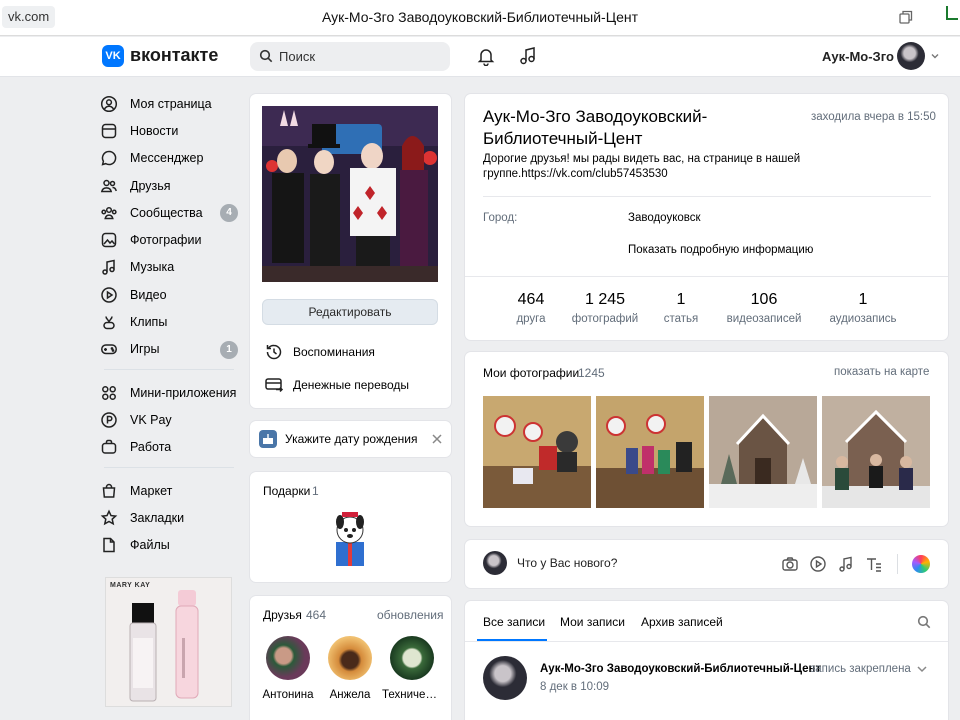 The width and height of the screenshot is (960, 720). Describe the element at coordinates (790, 564) in the screenshot. I see `camera-icon` at that location.